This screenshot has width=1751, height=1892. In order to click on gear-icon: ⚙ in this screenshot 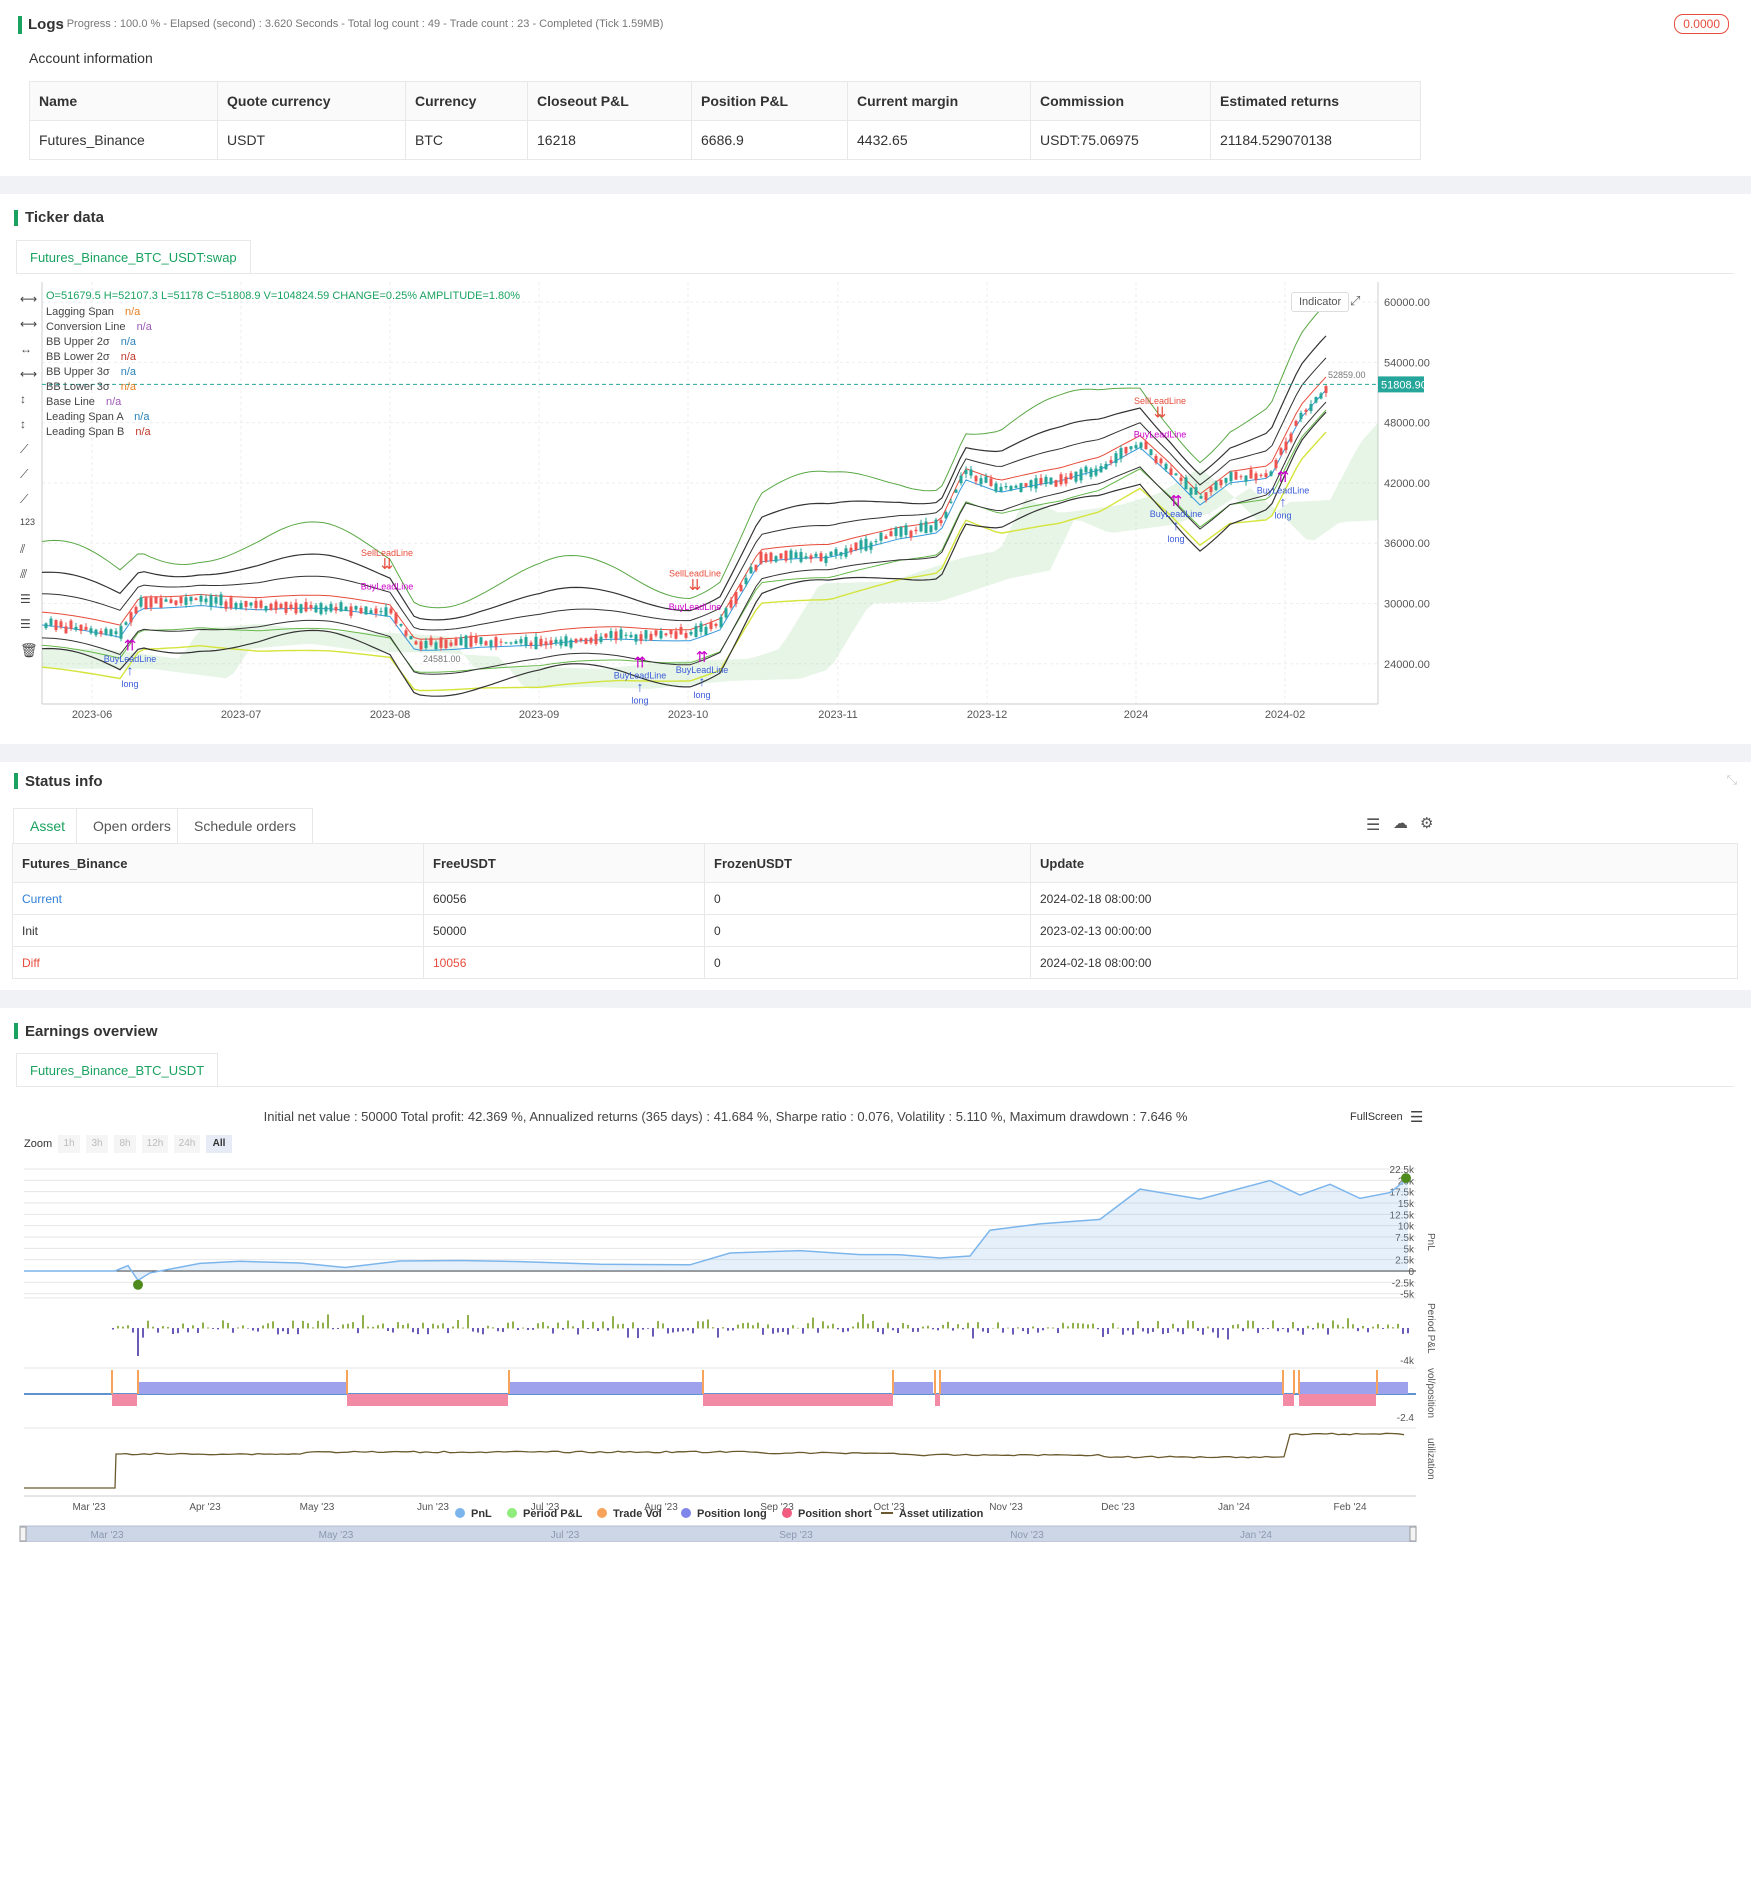, I will do `click(1426, 823)`.